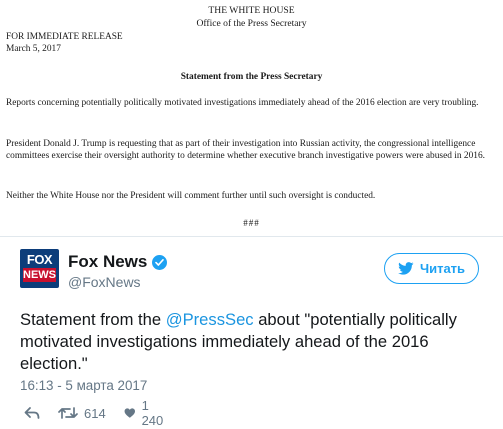  What do you see at coordinates (104, 282) in the screenshot?
I see `account-handle: @FoxNews` at bounding box center [104, 282].